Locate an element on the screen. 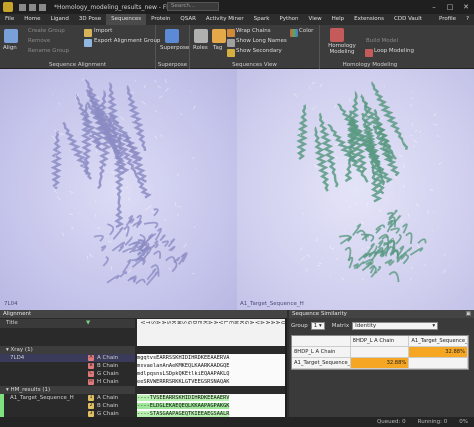  tab-python: Python is located at coordinates (288, 19).